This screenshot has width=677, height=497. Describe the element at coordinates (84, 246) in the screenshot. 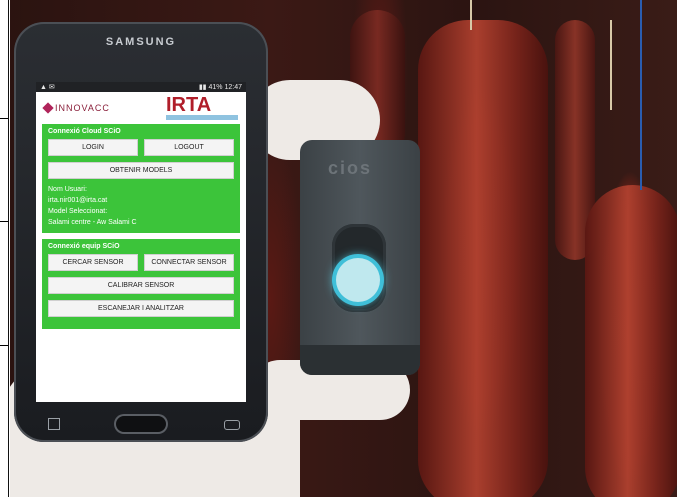

I see `device-panel-title: Connexió equip SCiO` at that location.